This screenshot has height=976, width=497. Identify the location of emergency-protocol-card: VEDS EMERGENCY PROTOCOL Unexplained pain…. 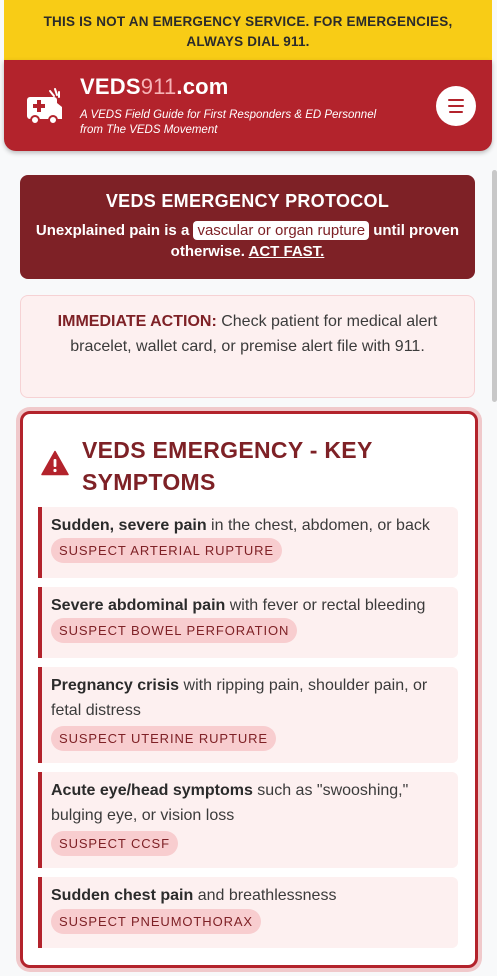
(247, 227).